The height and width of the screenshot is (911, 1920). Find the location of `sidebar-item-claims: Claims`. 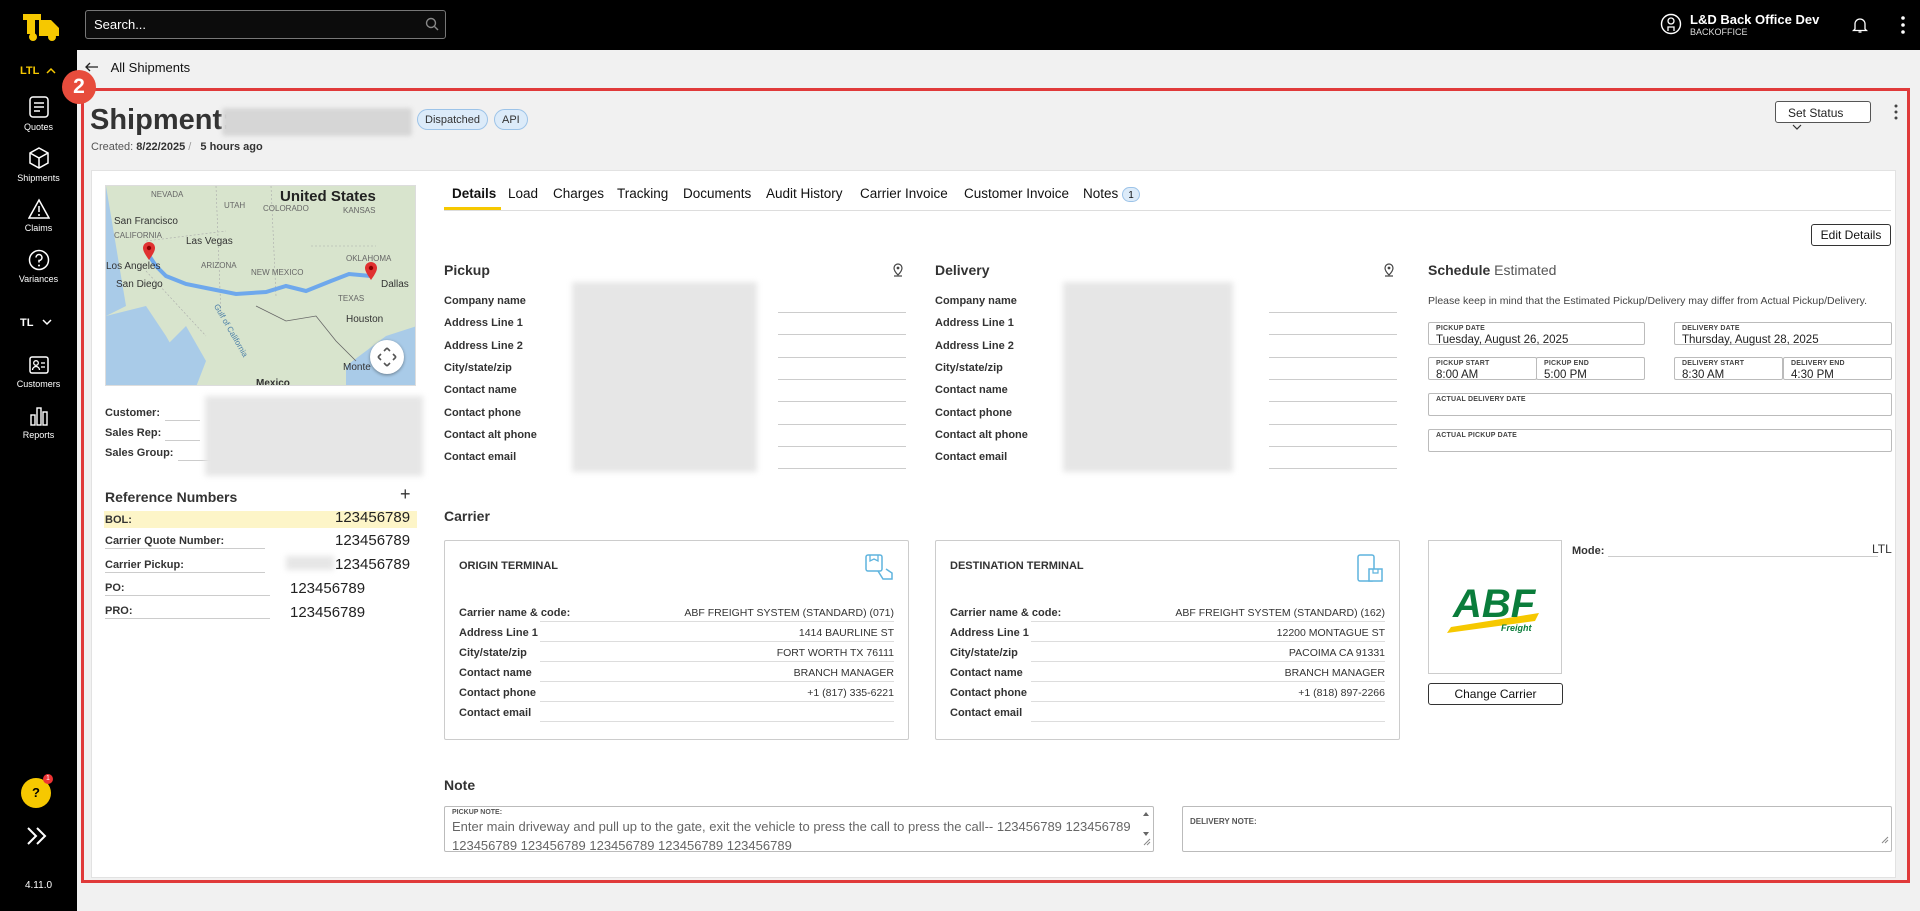

sidebar-item-claims: Claims is located at coordinates (38, 215).